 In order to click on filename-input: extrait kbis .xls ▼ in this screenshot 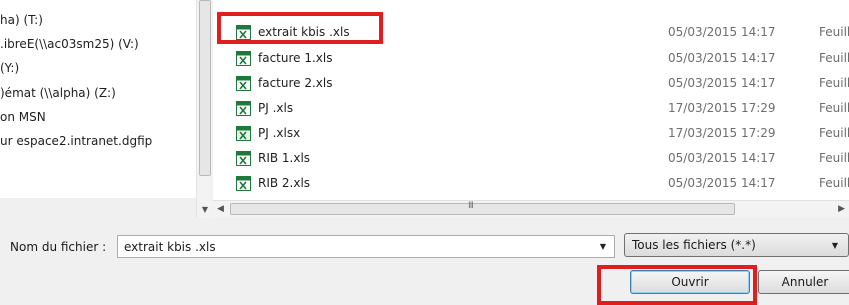, I will do `click(366, 246)`.